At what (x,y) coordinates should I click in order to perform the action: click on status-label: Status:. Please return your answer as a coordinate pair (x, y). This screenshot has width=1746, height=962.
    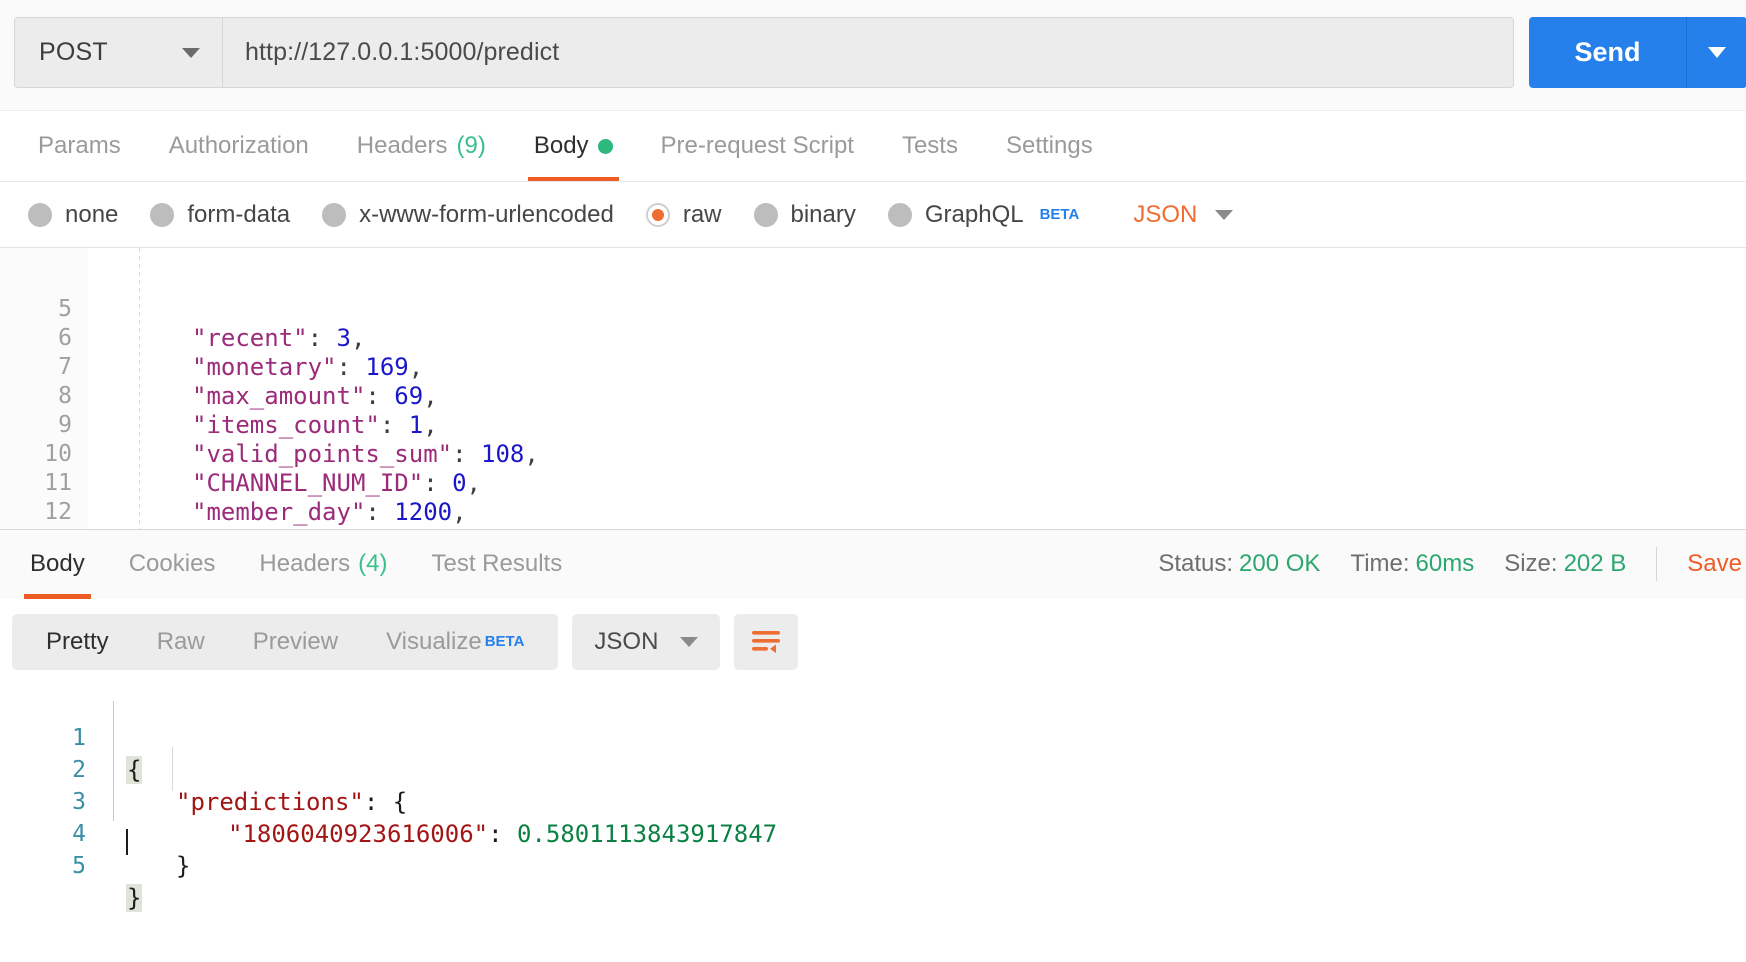
    Looking at the image, I should click on (1196, 563).